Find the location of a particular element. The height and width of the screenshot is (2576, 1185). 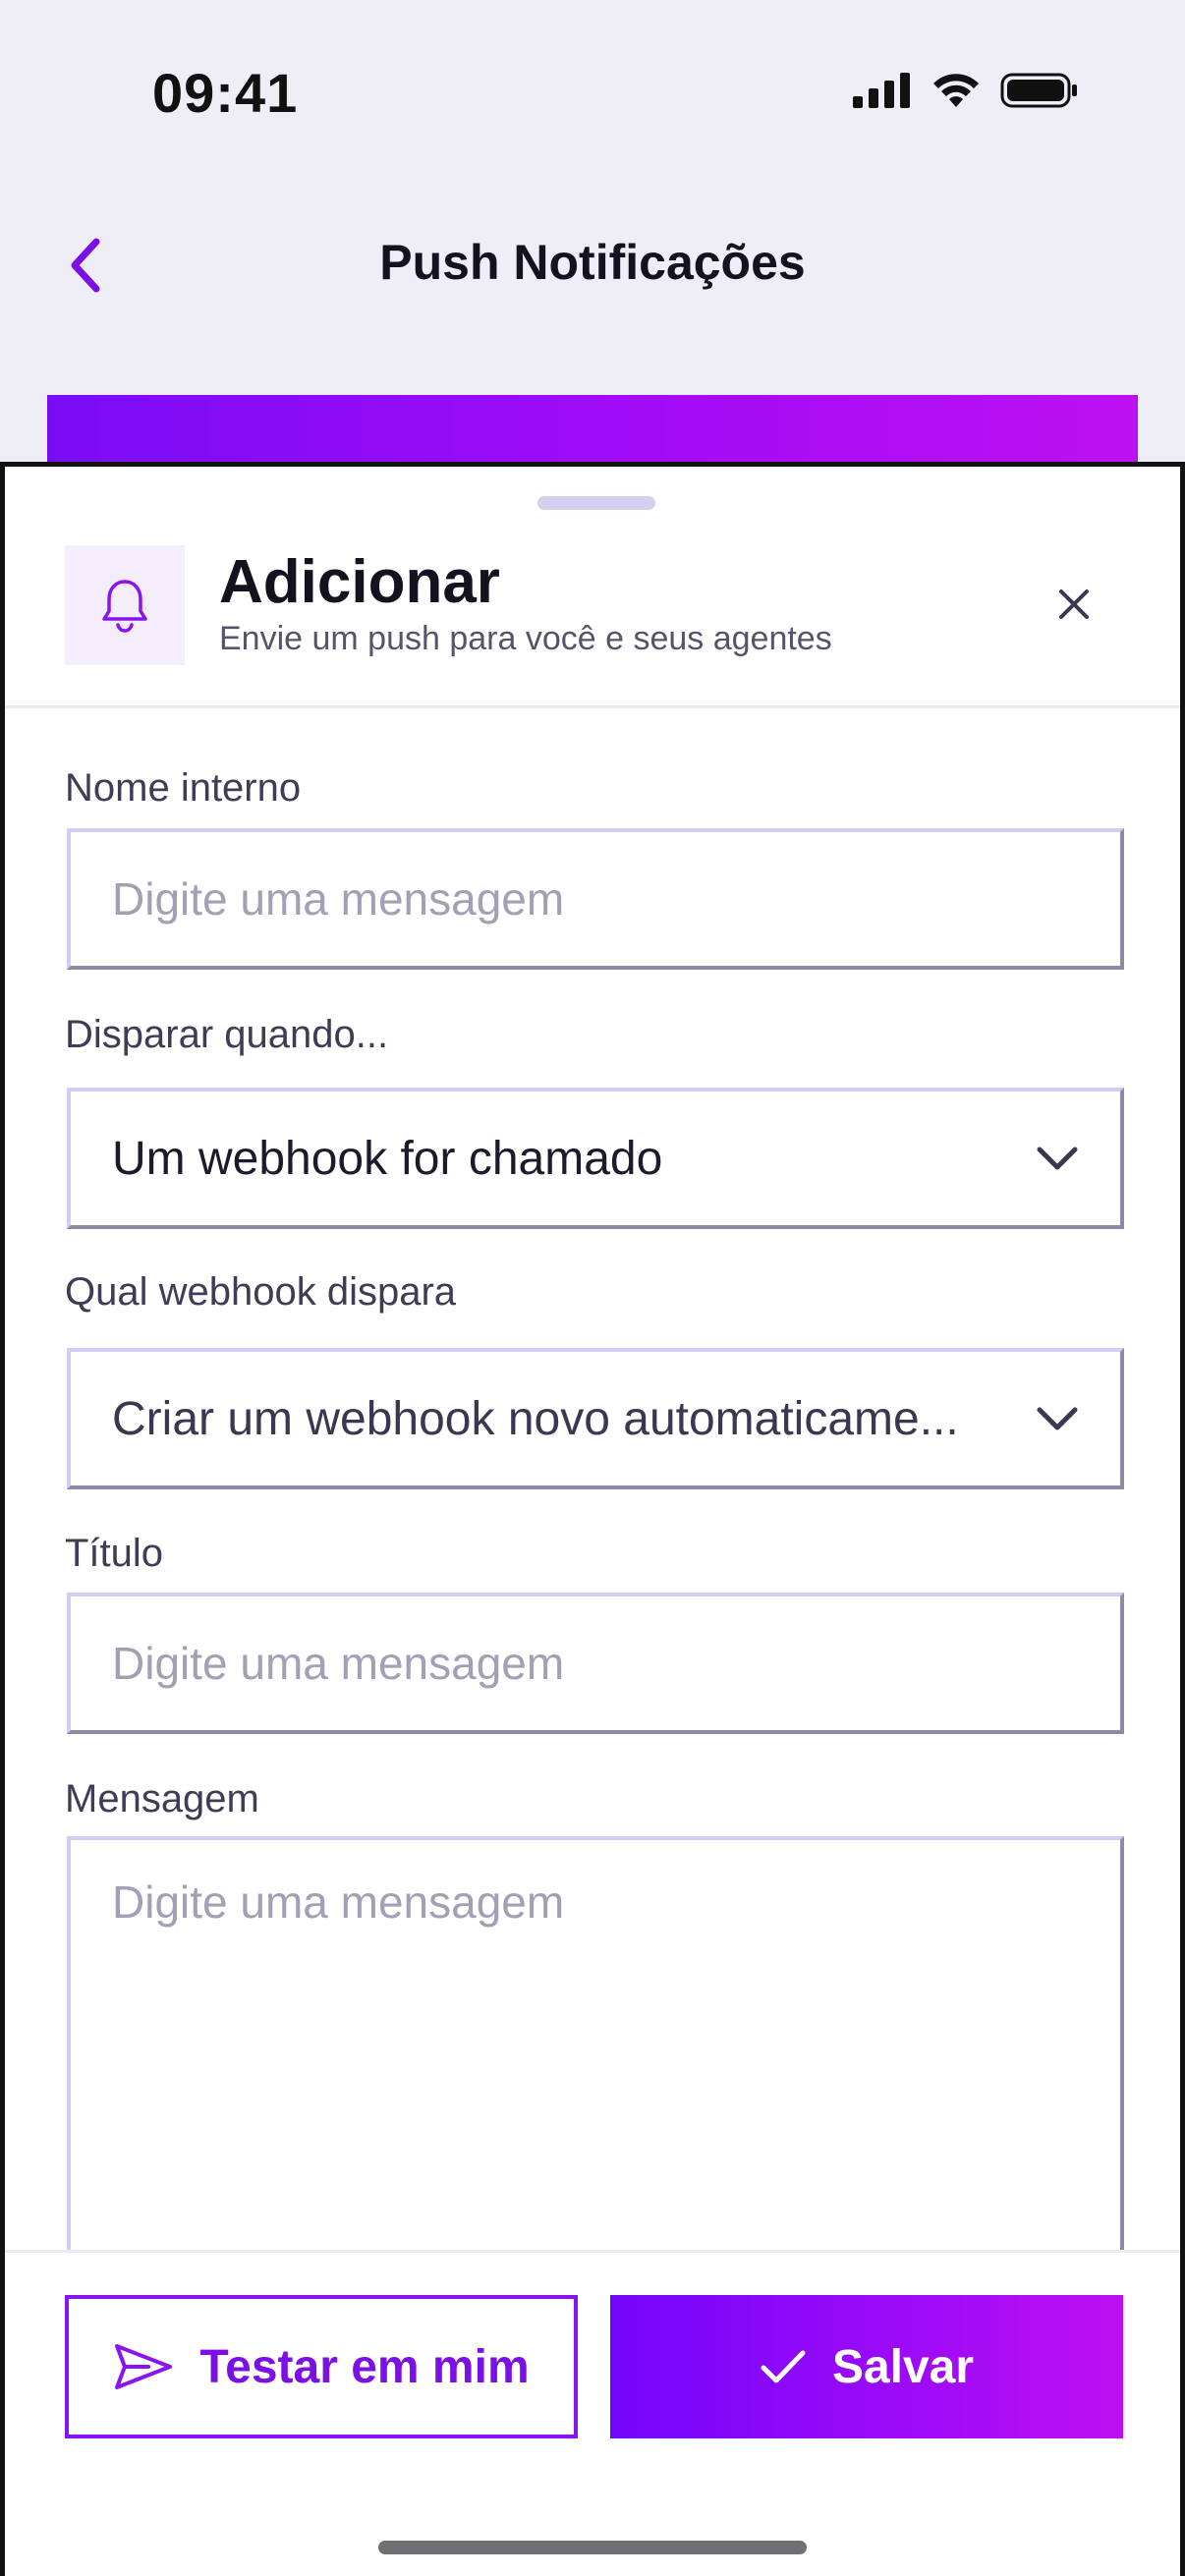

test-on-me-button: Testar em mim is located at coordinates (321, 2366).